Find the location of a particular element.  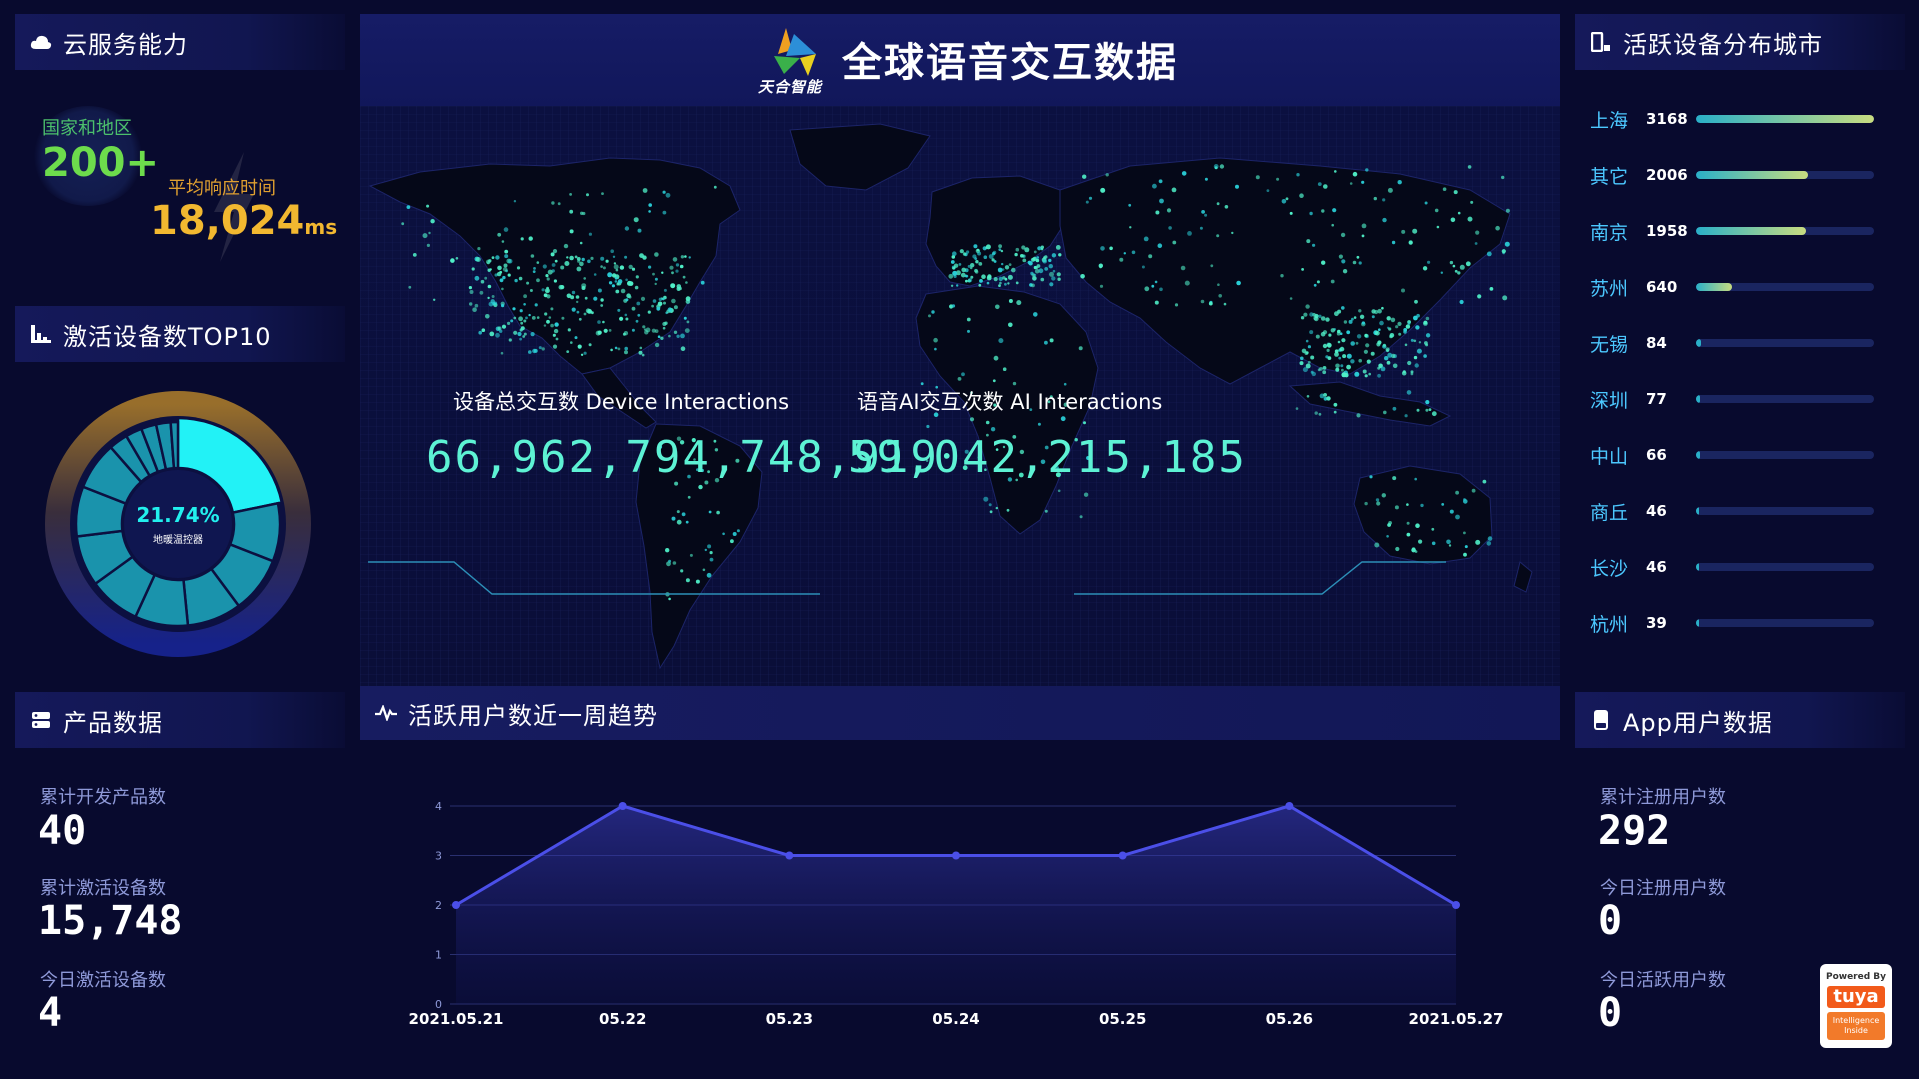

city-value: 46 is located at coordinates (1656, 567).